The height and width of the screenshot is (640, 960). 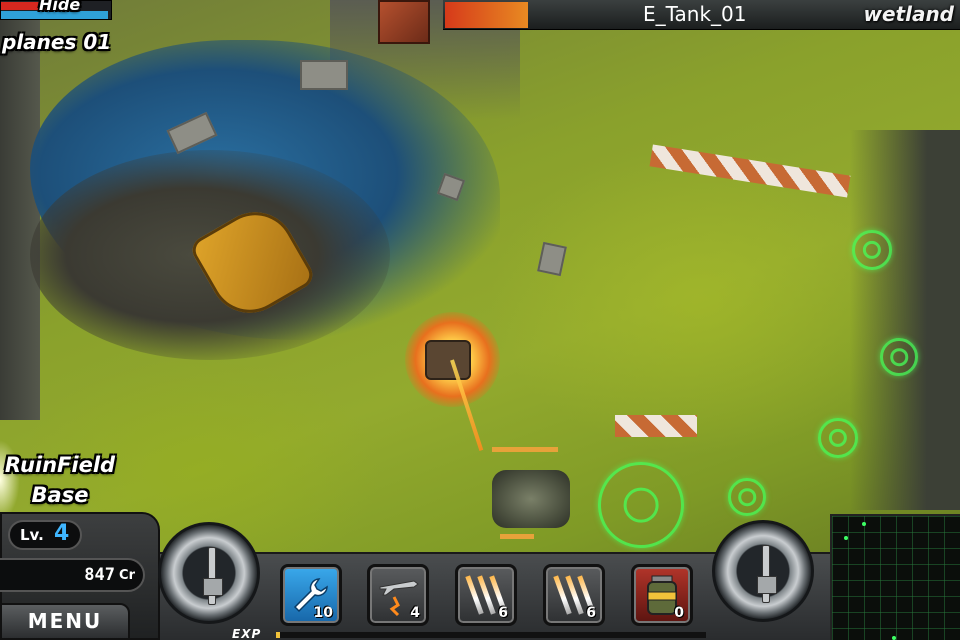 What do you see at coordinates (20, 210) in the screenshot?
I see `cliff-rock-left` at bounding box center [20, 210].